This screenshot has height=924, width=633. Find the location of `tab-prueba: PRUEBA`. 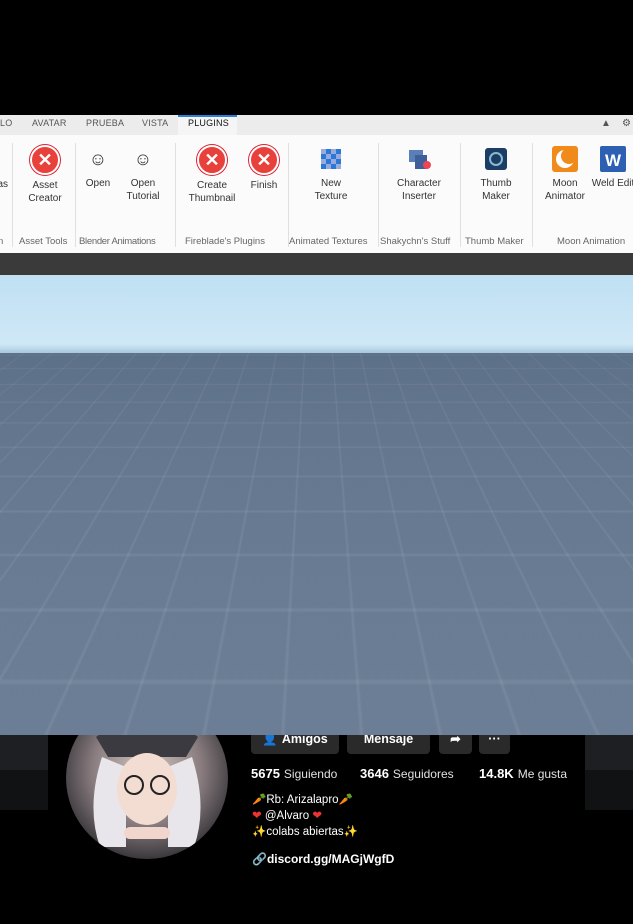

tab-prueba: PRUEBA is located at coordinates (105, 123).